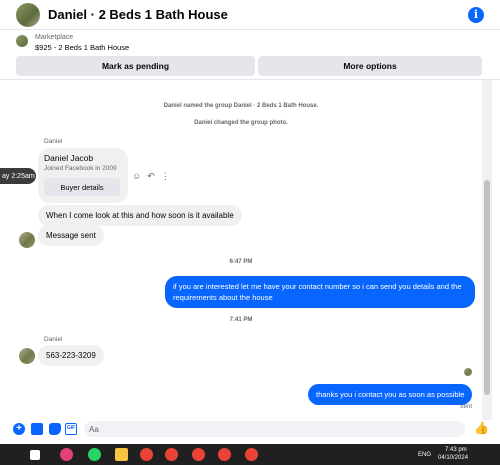  Describe the element at coordinates (55, 429) in the screenshot. I see `sticker-icon` at that location.